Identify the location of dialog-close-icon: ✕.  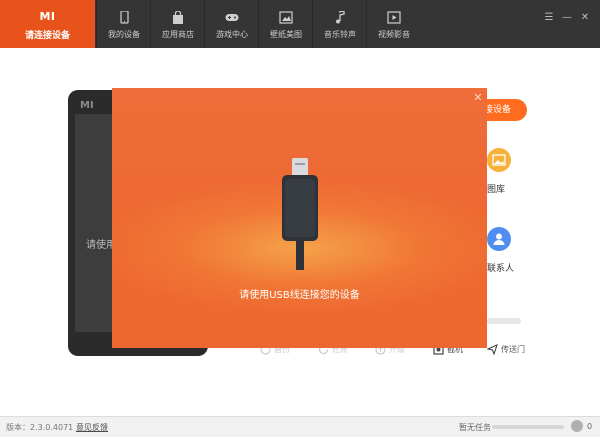
(478, 98).